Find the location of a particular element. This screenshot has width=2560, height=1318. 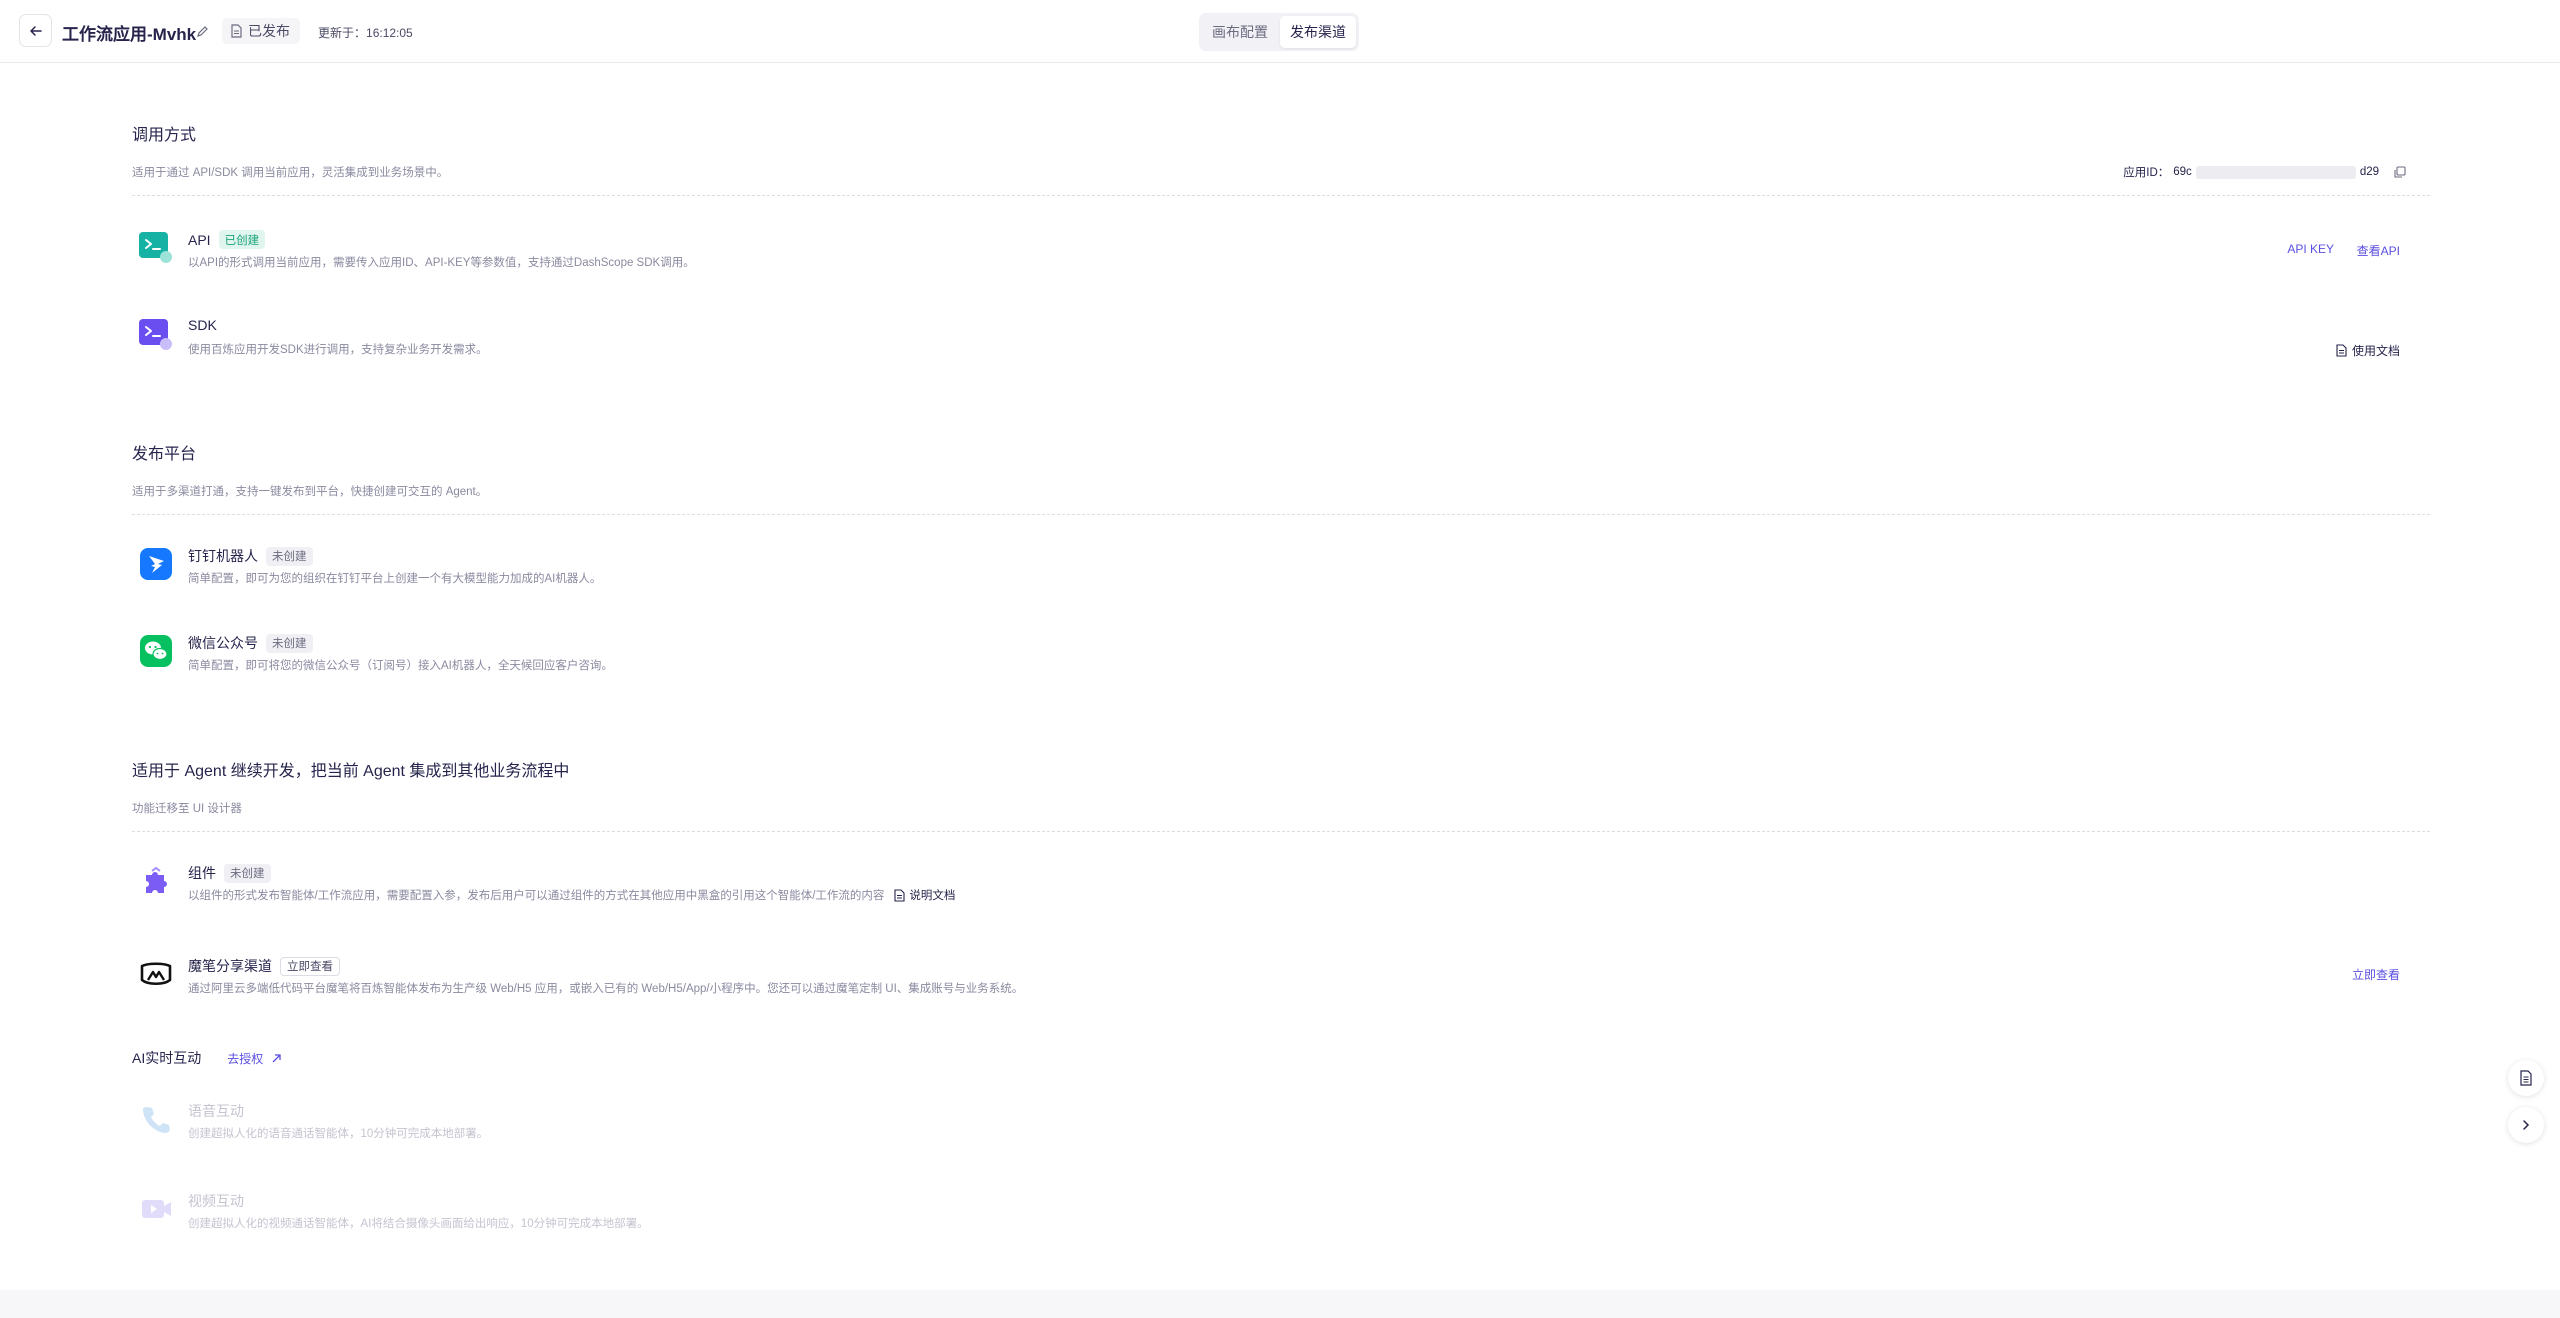

page-bottom-band is located at coordinates (1280, 1304).